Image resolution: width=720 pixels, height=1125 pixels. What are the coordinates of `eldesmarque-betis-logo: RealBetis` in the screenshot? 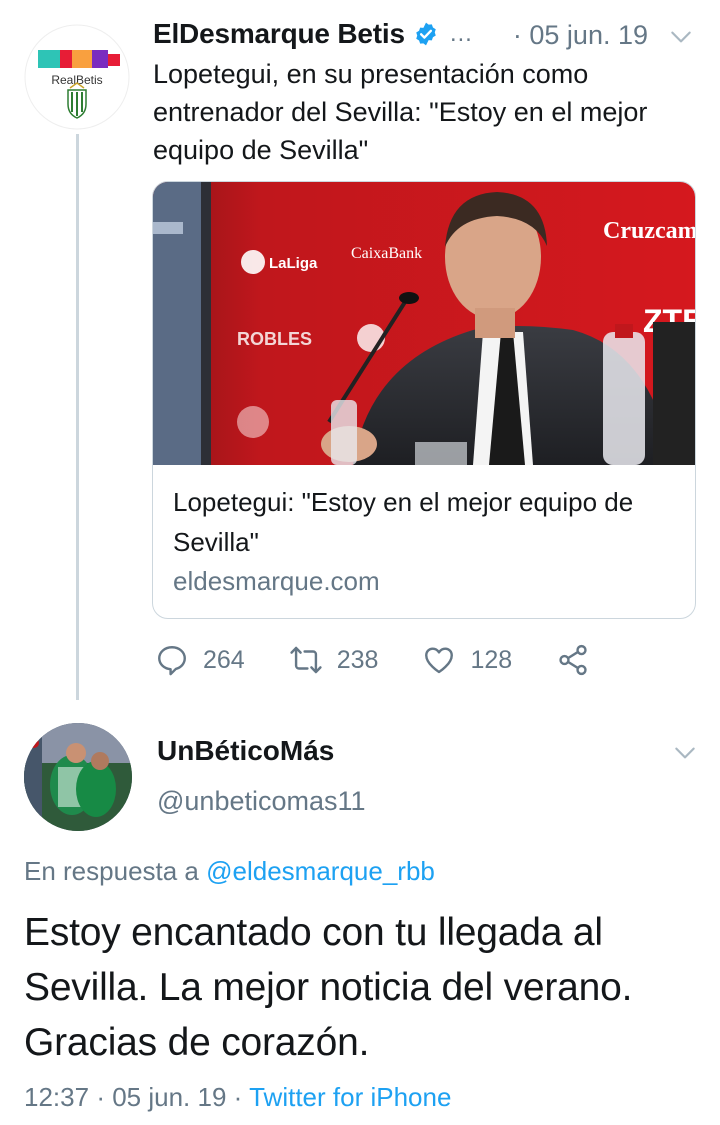 It's located at (77, 77).